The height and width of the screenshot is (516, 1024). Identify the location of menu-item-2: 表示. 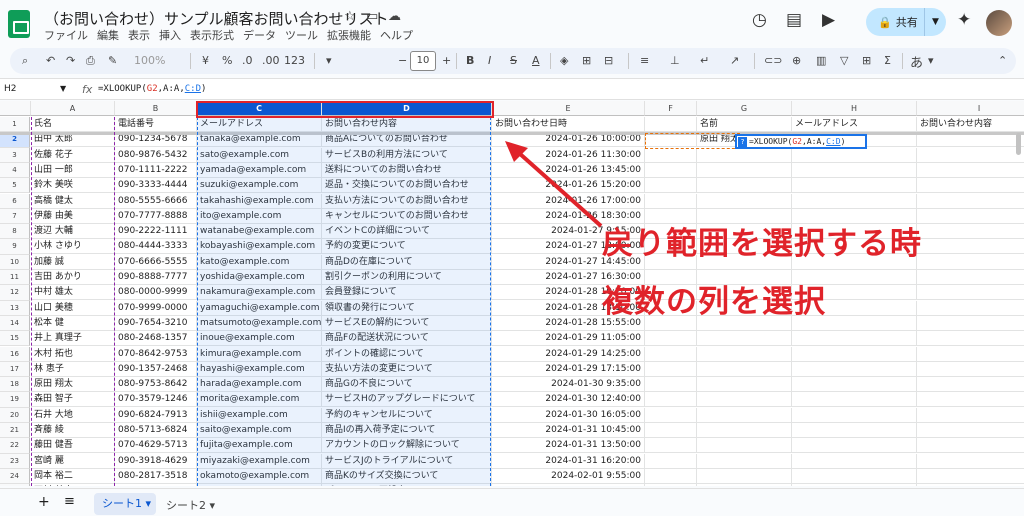
(139, 35).